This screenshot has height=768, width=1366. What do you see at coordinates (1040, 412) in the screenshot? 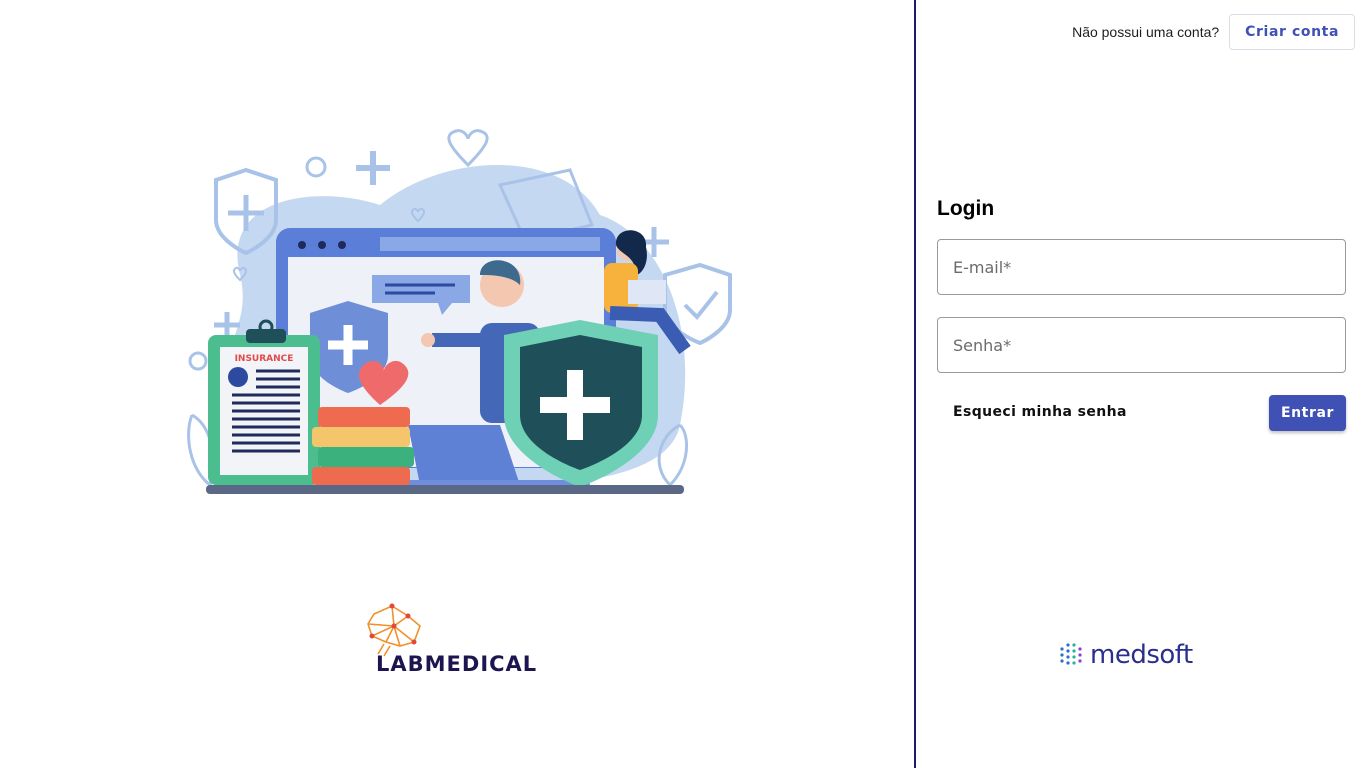
I see `forgot-password-link: Esqueci minha senha` at bounding box center [1040, 412].